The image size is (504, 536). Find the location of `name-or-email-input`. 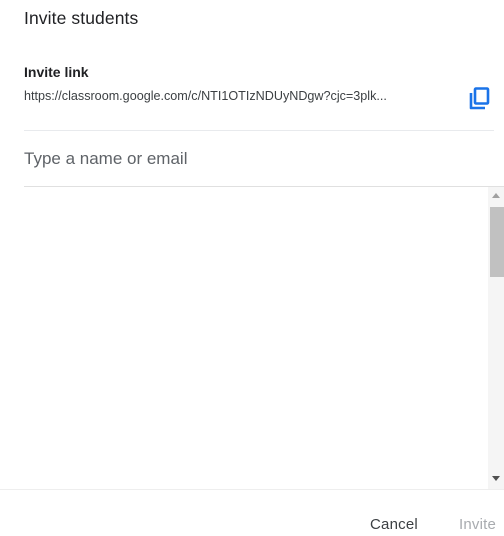

name-or-email-input is located at coordinates (244, 159).